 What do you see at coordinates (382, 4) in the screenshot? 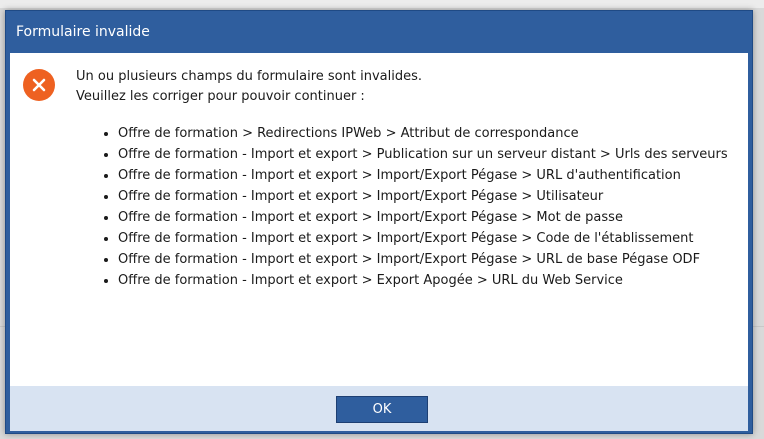
I see `background-window-strip` at bounding box center [382, 4].